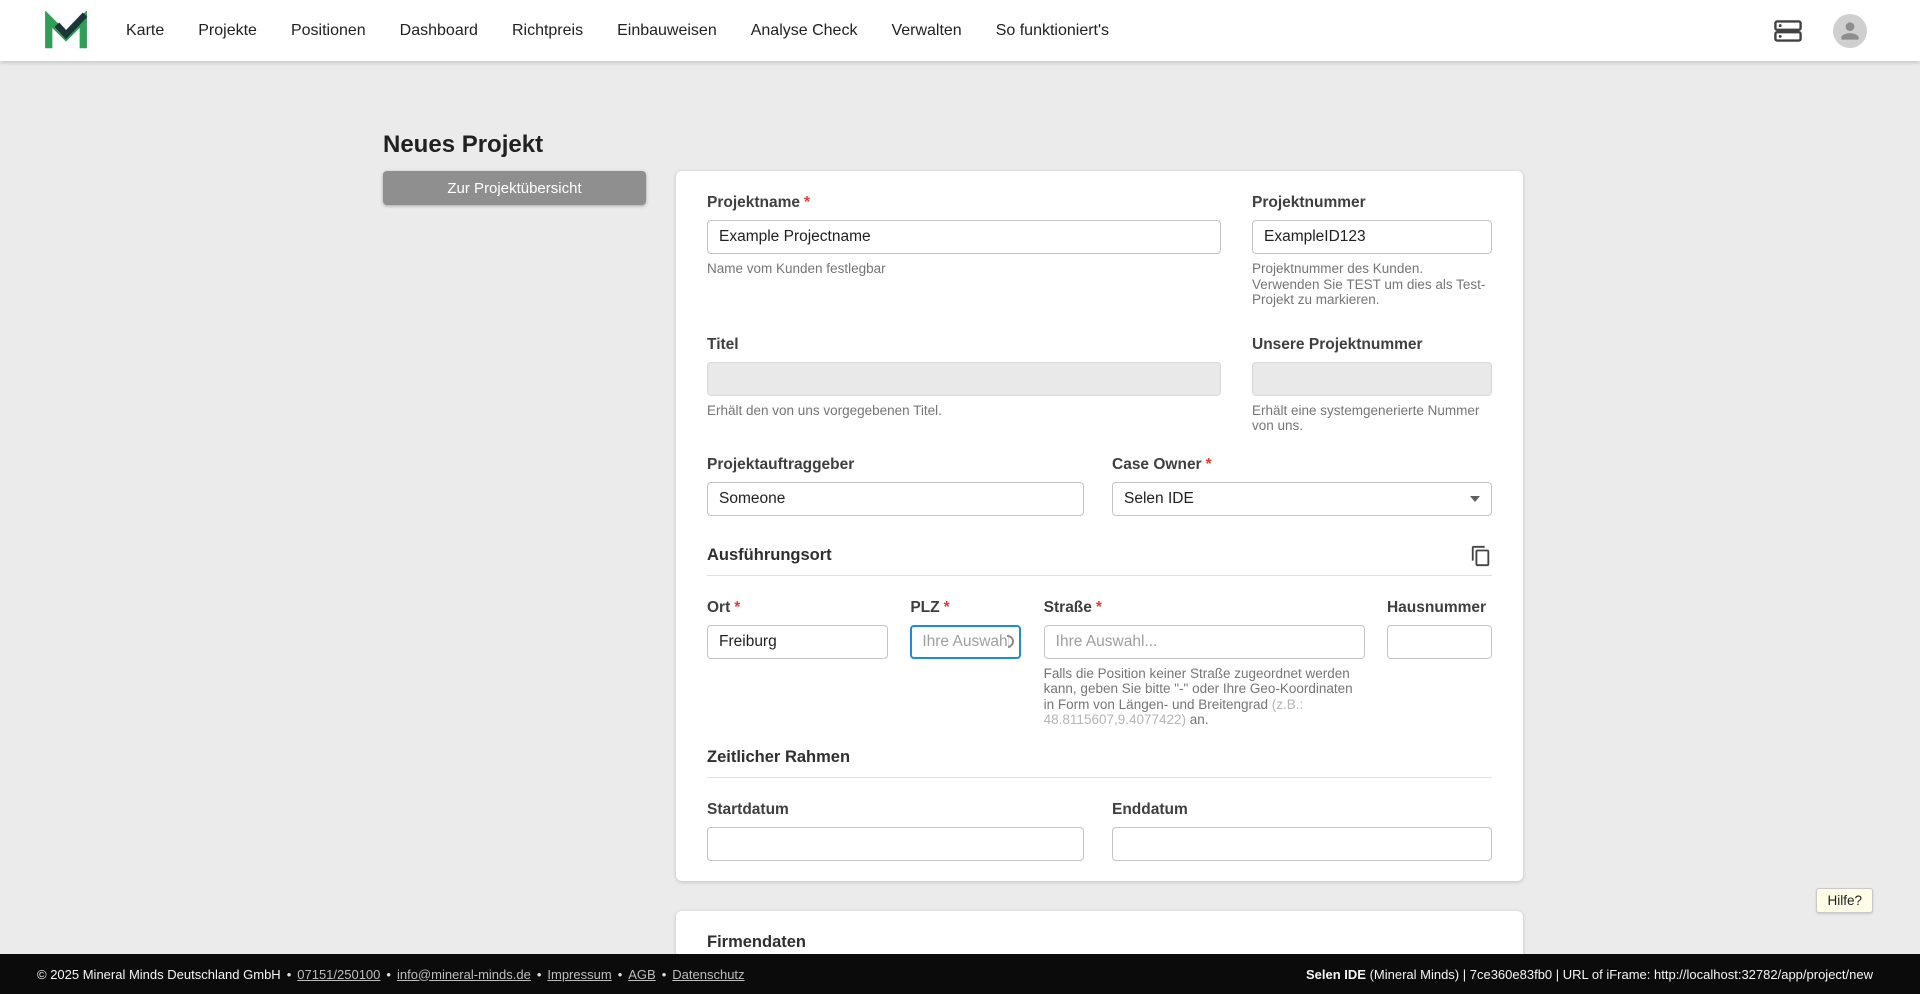 Image resolution: width=1920 pixels, height=994 pixels. I want to click on person-icon, so click(1850, 30).